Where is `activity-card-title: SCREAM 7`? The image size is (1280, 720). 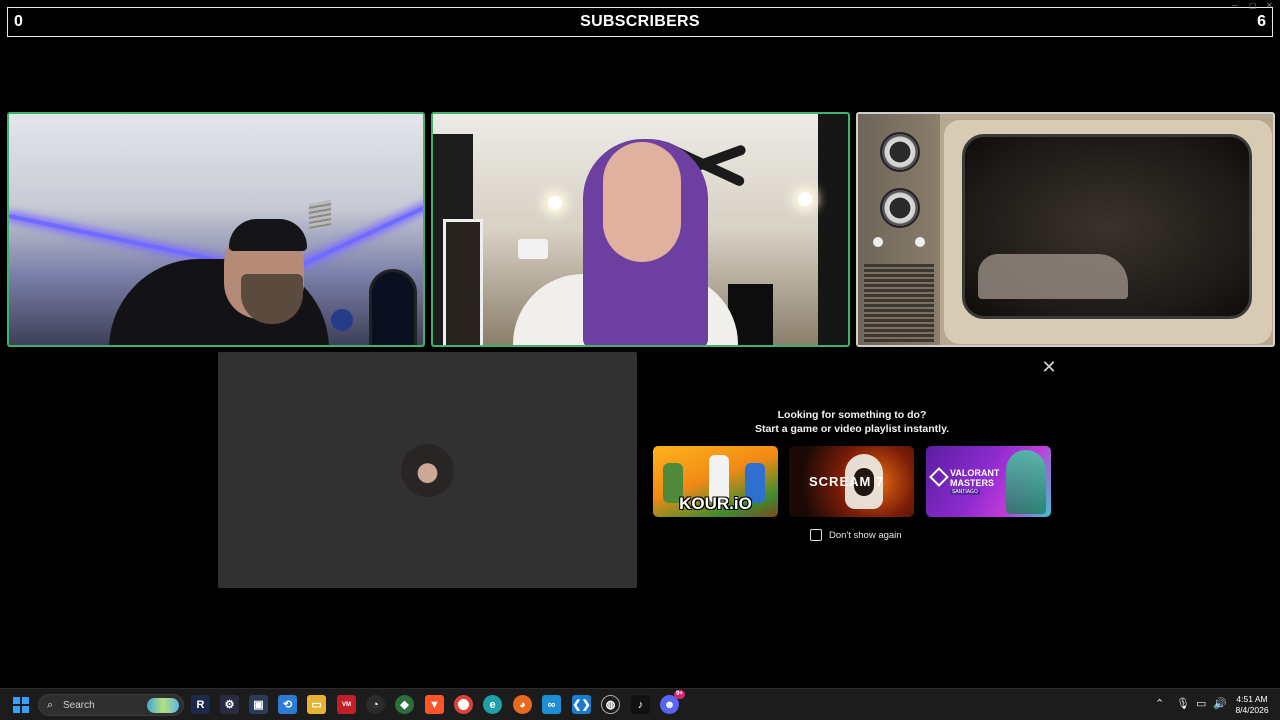
activity-card-title: SCREAM 7 is located at coordinates (847, 481).